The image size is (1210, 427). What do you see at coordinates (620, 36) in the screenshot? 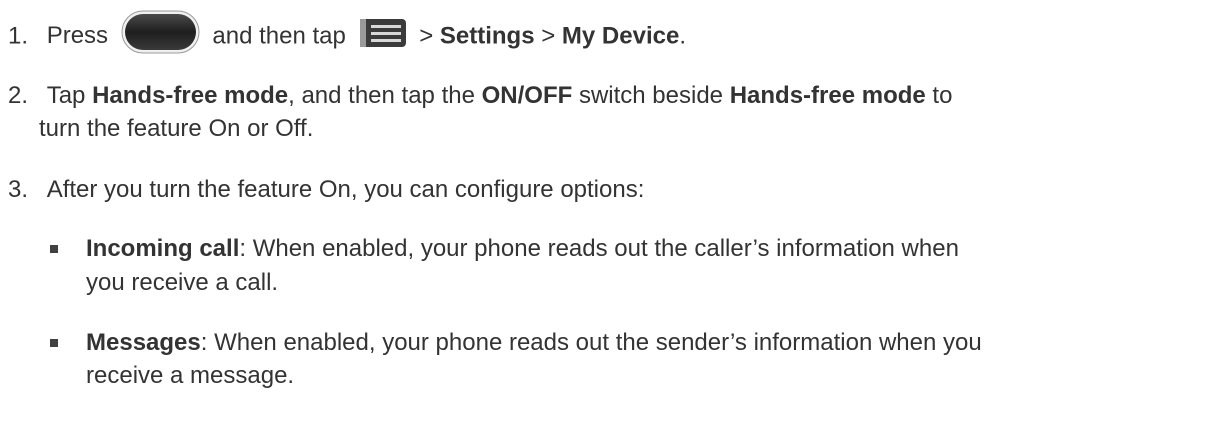
I see `my-device-label: My Device` at bounding box center [620, 36].